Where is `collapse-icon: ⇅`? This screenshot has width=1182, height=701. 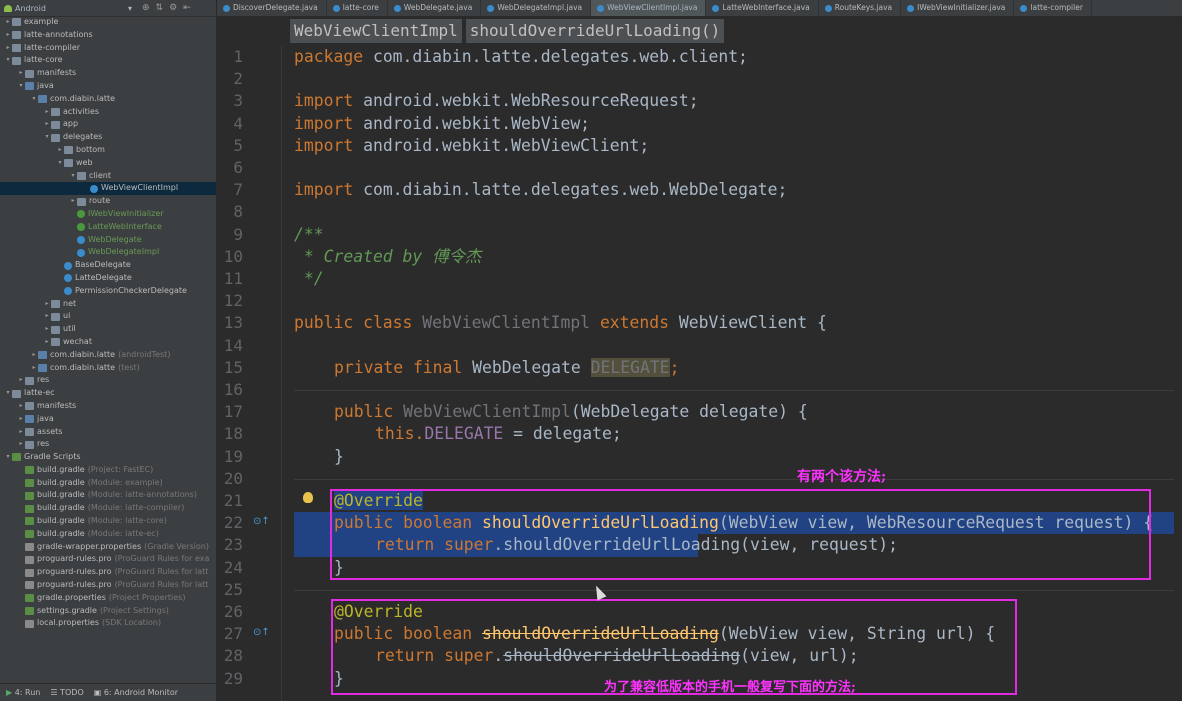
collapse-icon: ⇅ is located at coordinates (160, 8).